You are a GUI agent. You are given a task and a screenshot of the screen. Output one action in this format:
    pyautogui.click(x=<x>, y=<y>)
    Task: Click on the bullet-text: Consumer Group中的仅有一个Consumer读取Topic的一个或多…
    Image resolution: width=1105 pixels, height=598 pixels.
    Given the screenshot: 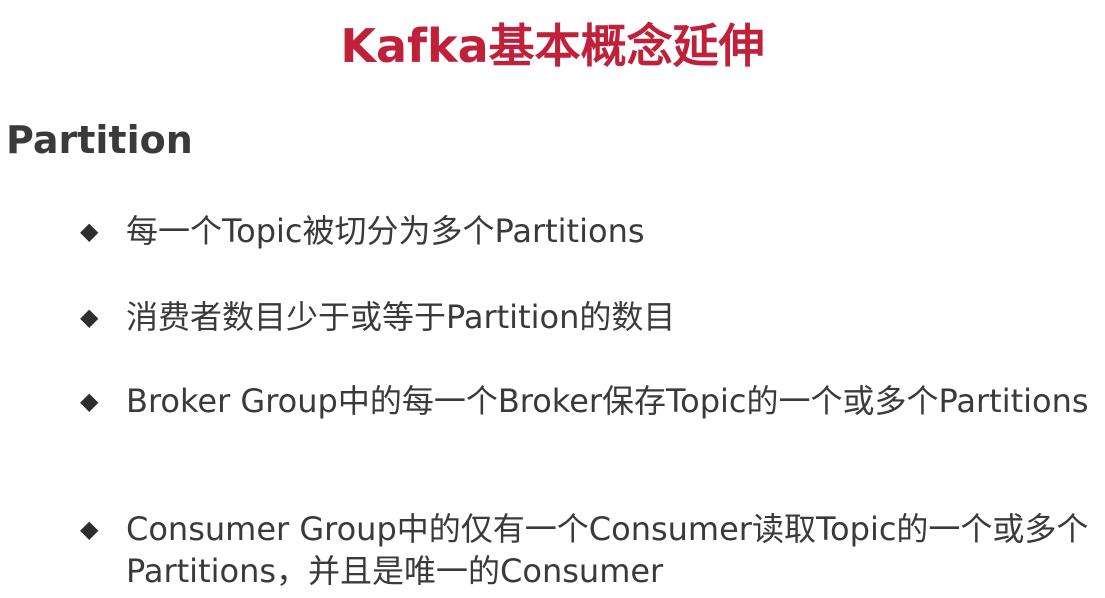 What is the action you would take?
    pyautogui.click(x=607, y=550)
    